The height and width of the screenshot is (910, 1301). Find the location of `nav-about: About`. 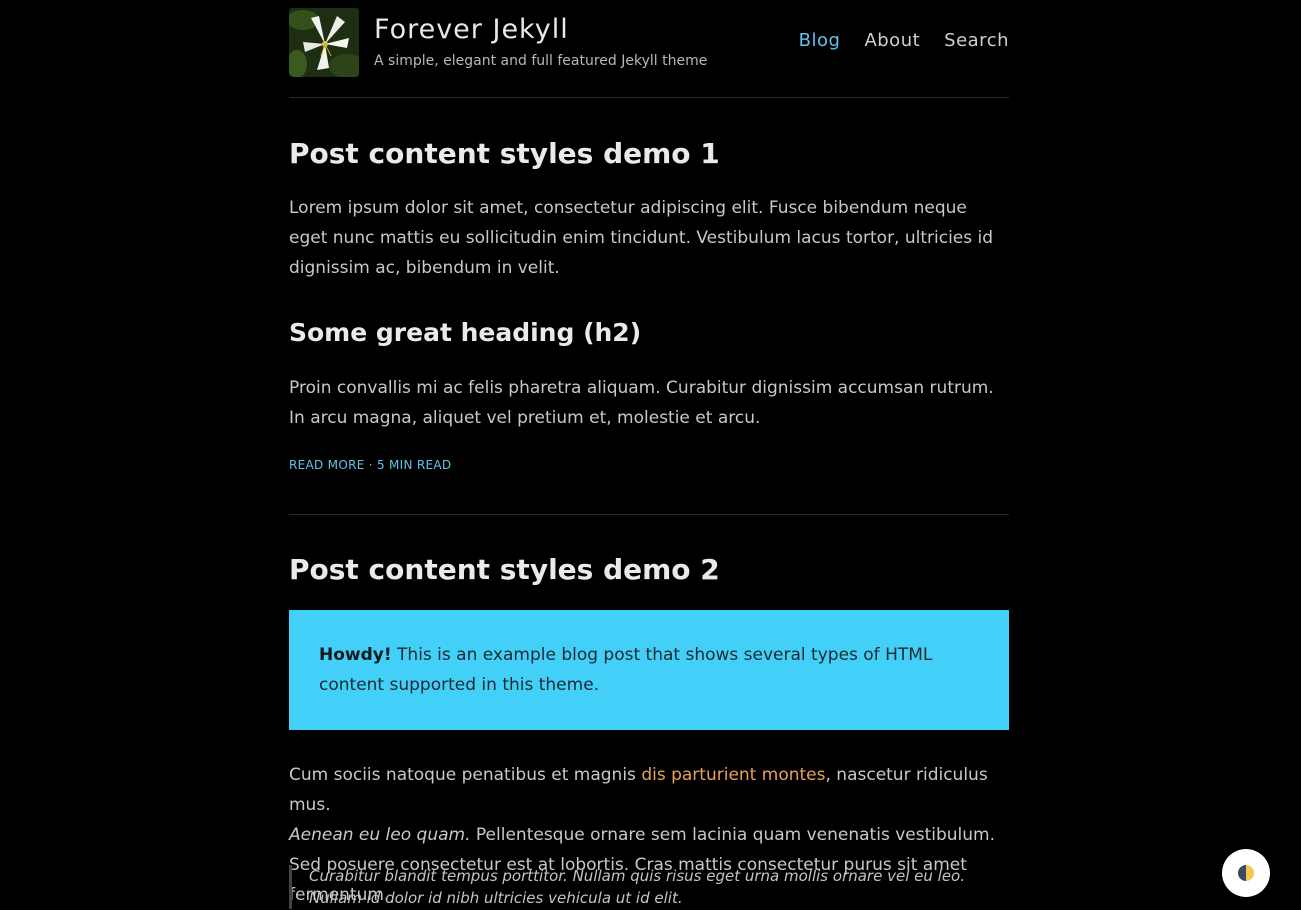

nav-about: About is located at coordinates (892, 40).